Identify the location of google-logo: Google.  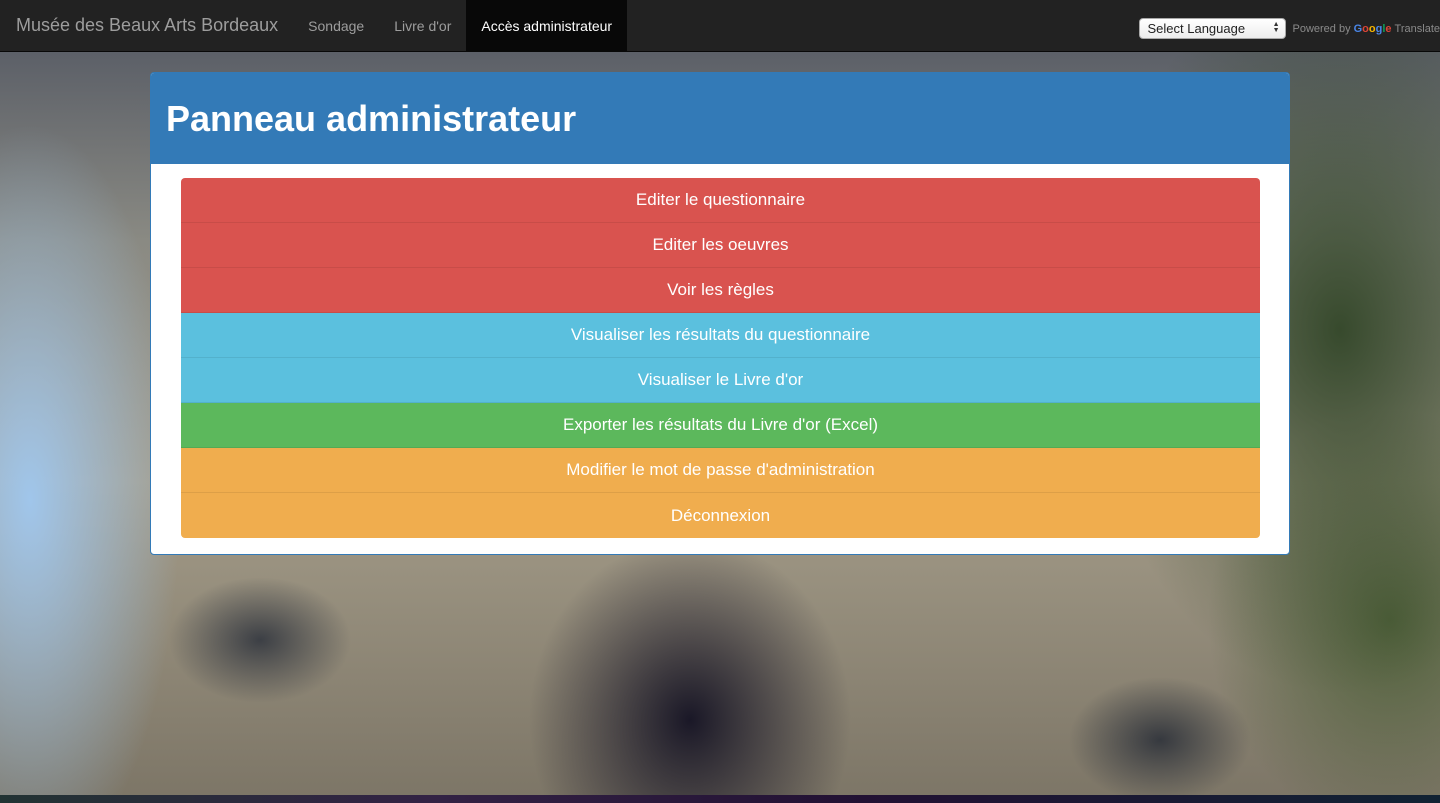
(1372, 28).